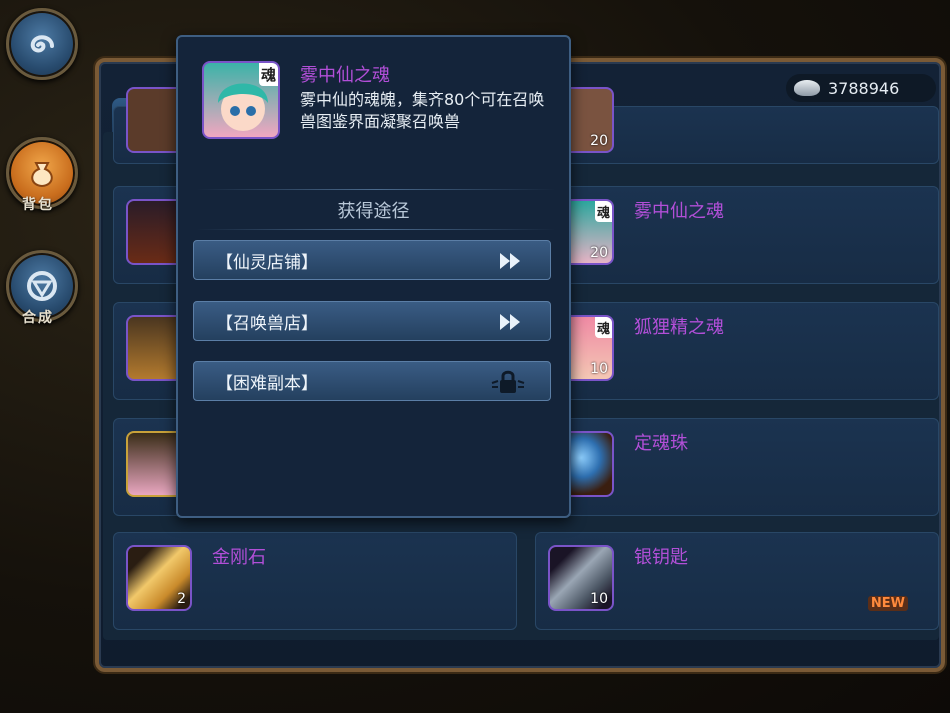 The image size is (950, 713). I want to click on acquire-section-title: 获得途径, so click(373, 211).